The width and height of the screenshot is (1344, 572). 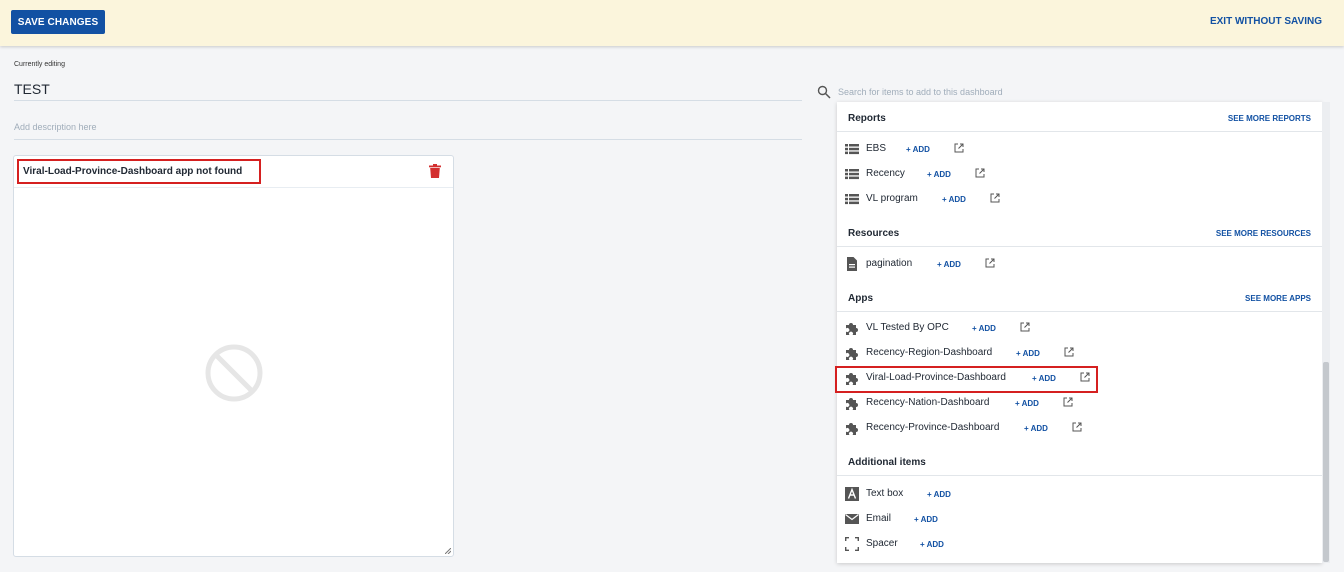 What do you see at coordinates (1079, 149) in the screenshot?
I see `list-item: EBS + ADD` at bounding box center [1079, 149].